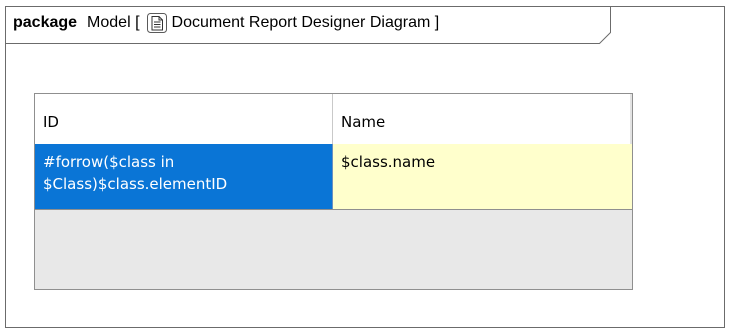 The image size is (732, 333). What do you see at coordinates (482, 119) in the screenshot?
I see `column-header-name: Name` at bounding box center [482, 119].